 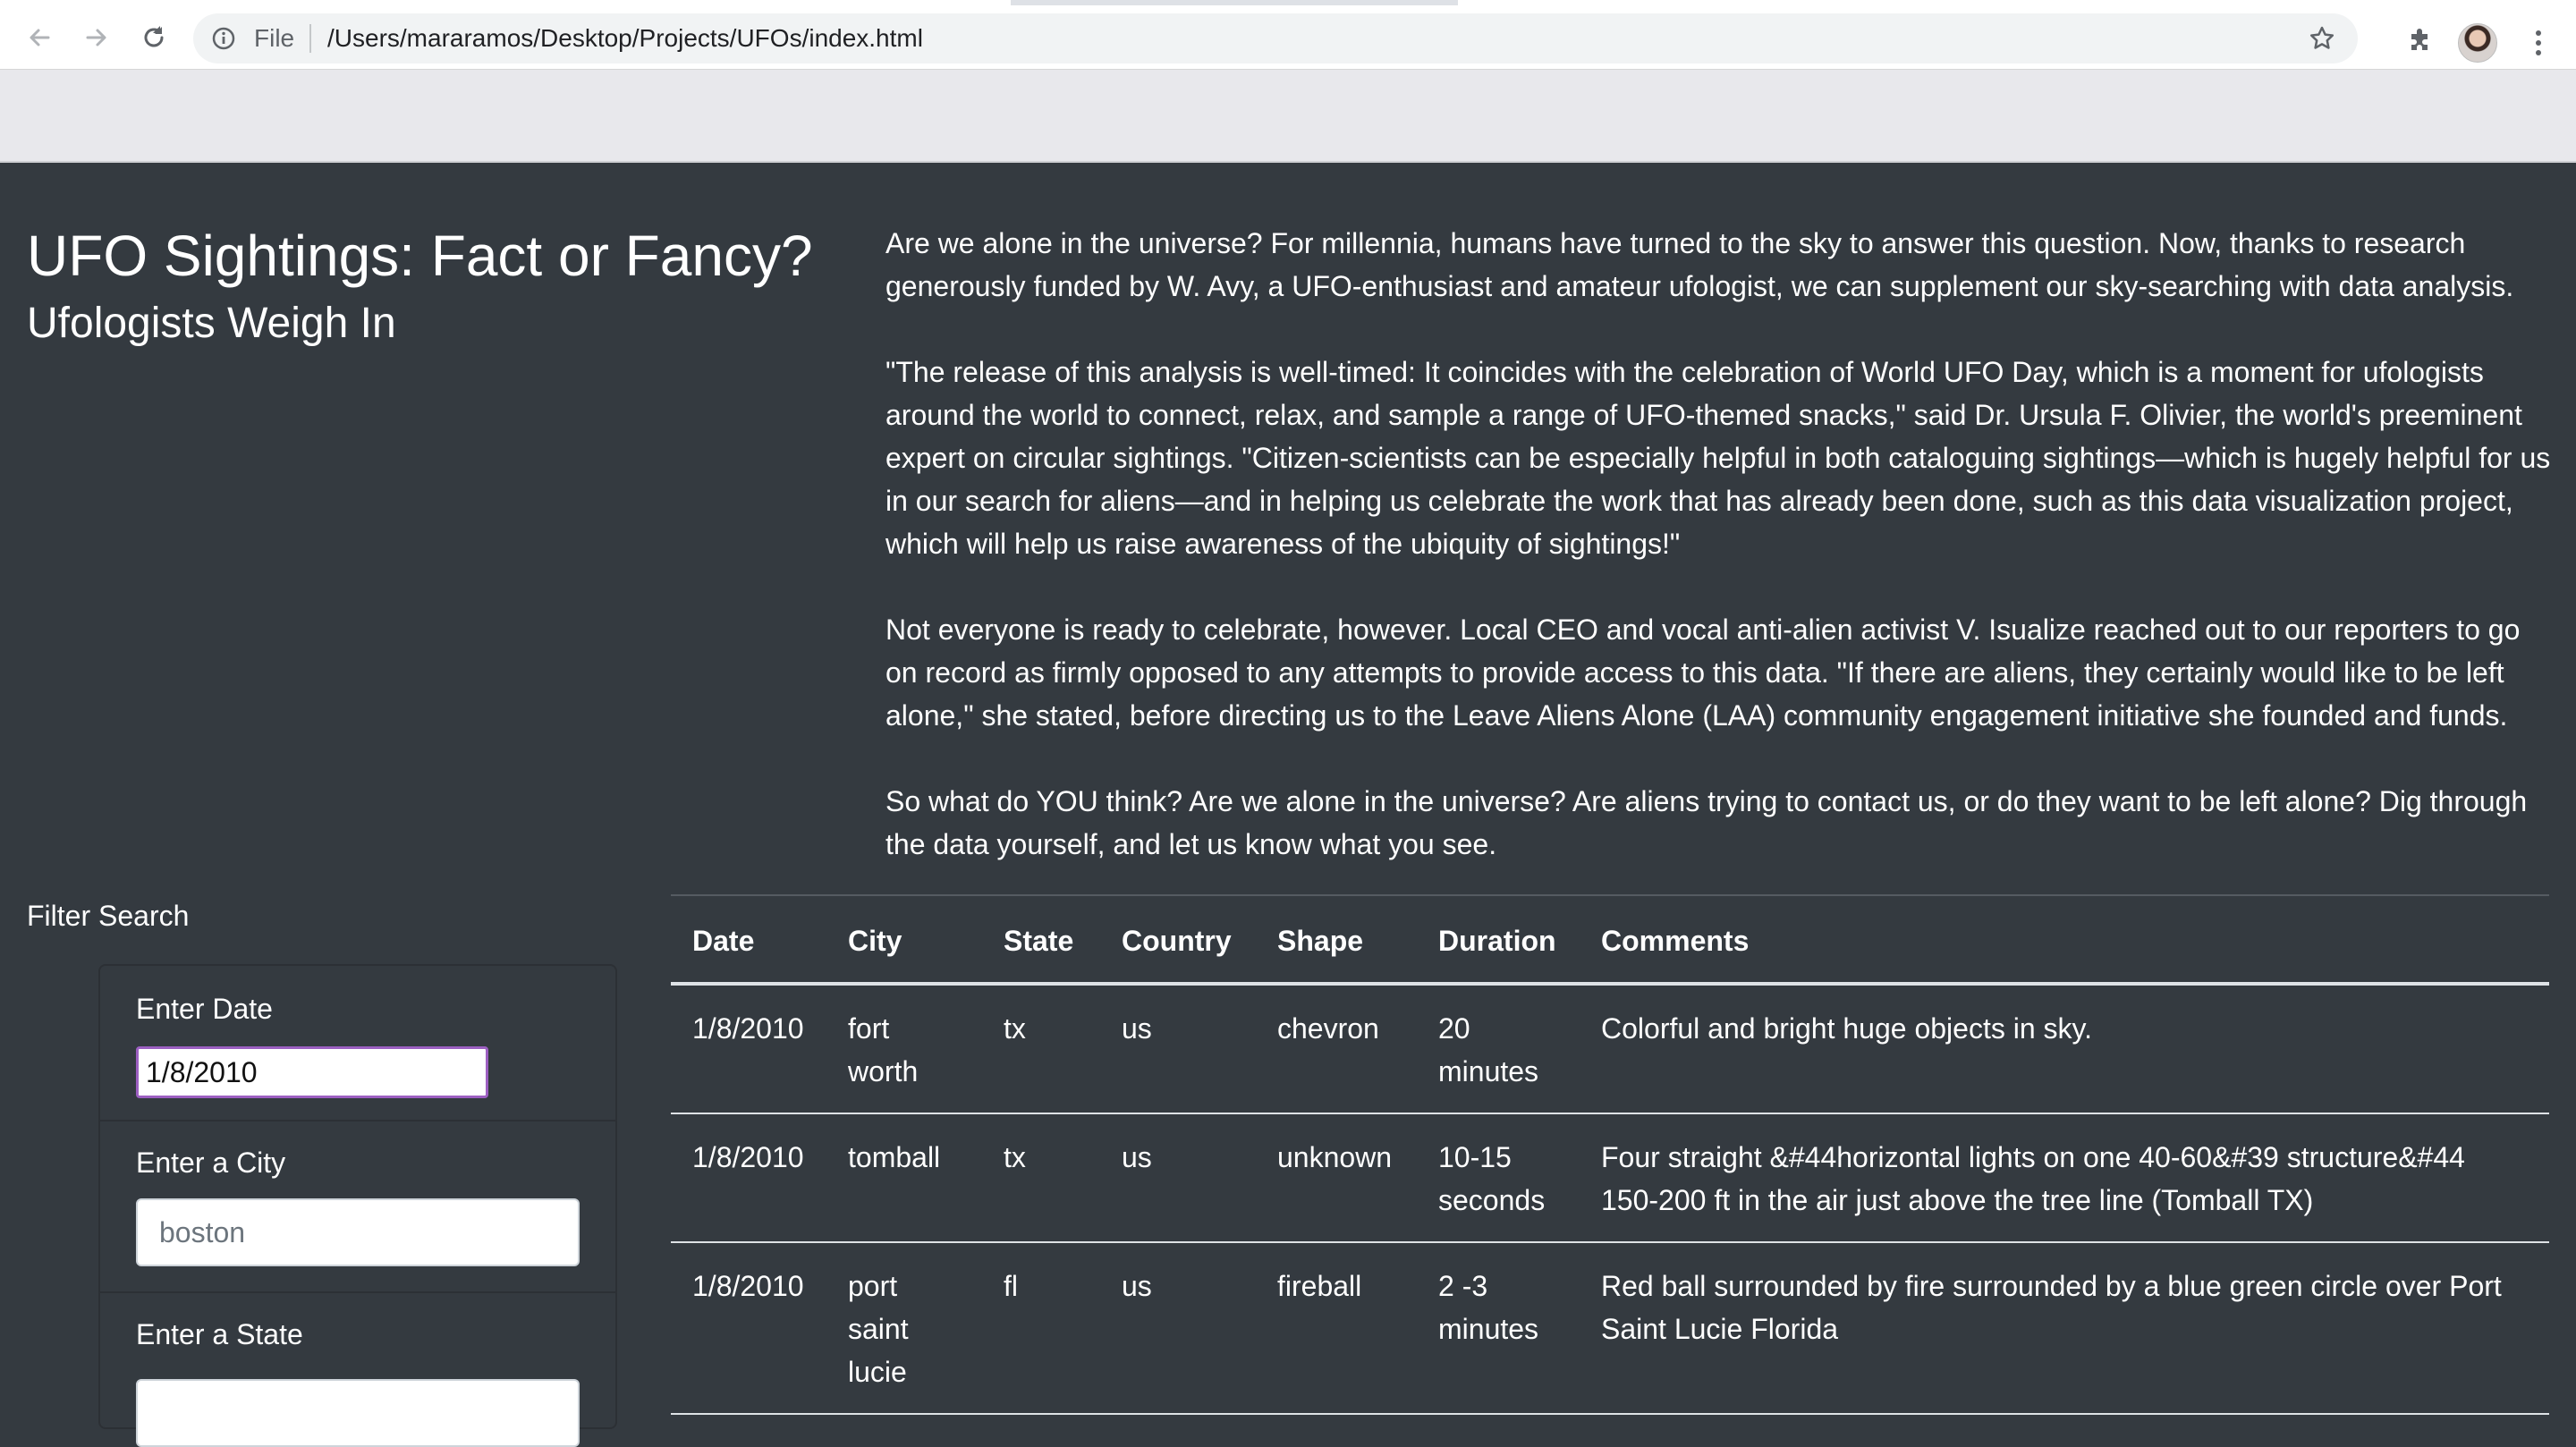 I want to click on forward-icon, so click(x=96, y=37).